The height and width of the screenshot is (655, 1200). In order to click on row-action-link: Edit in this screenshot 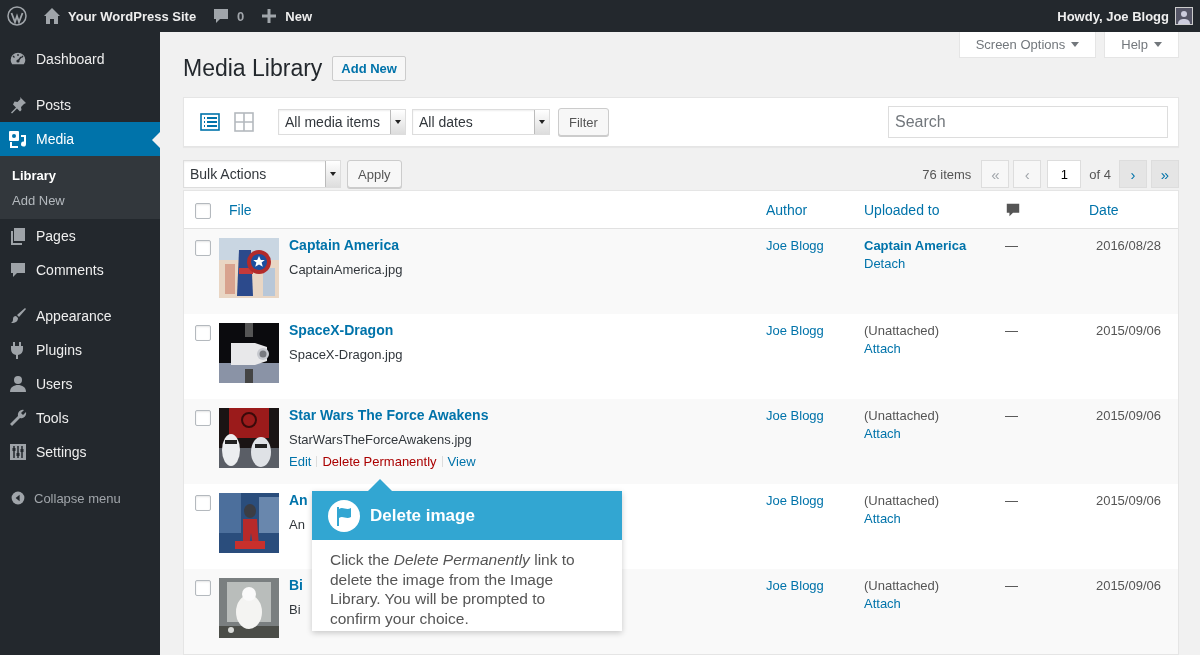, I will do `click(300, 461)`.